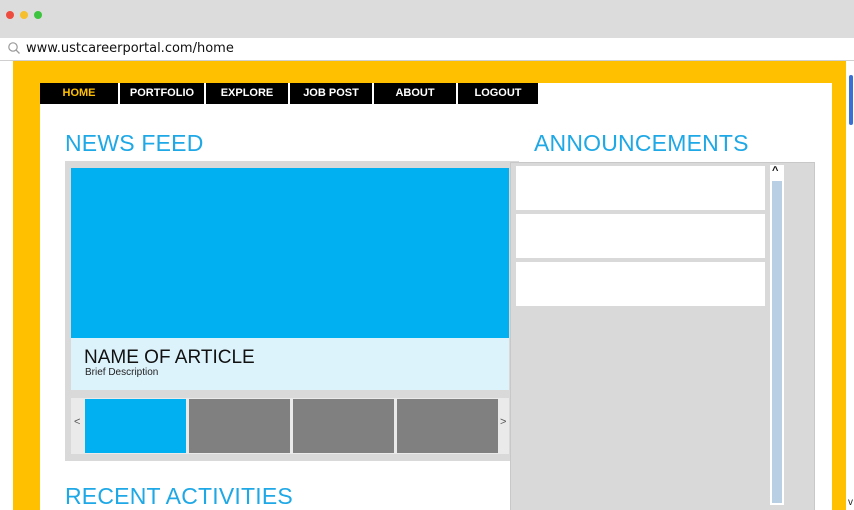 This screenshot has width=854, height=510. Describe the element at coordinates (163, 93) in the screenshot. I see `nav-portfolio: PORTFOLIO` at that location.